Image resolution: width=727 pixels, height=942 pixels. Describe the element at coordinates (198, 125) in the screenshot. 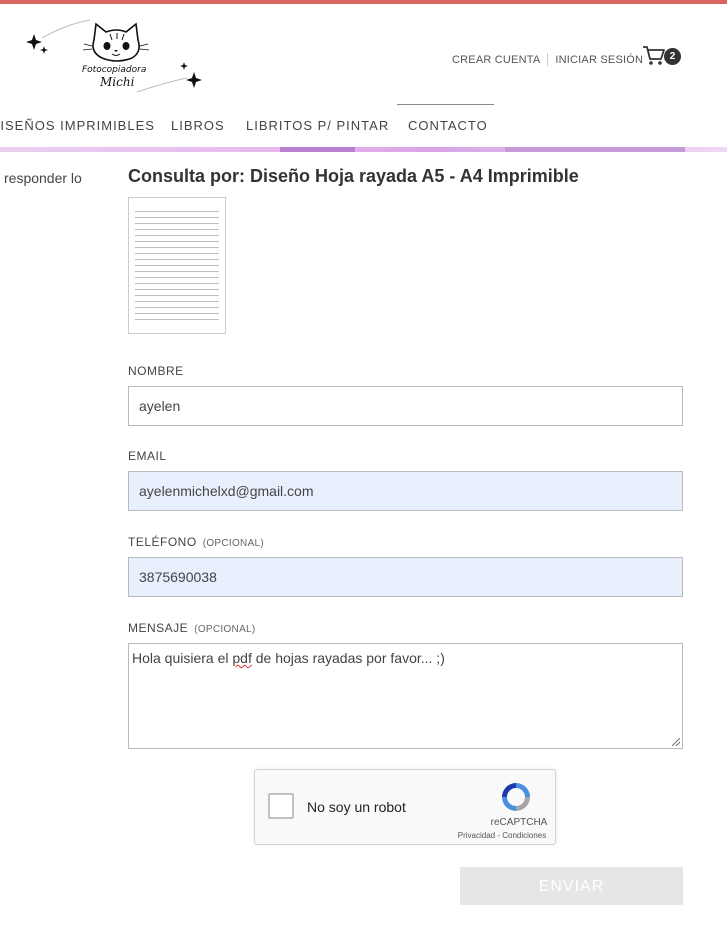

I see `nav-item-libros: LIBROS` at that location.